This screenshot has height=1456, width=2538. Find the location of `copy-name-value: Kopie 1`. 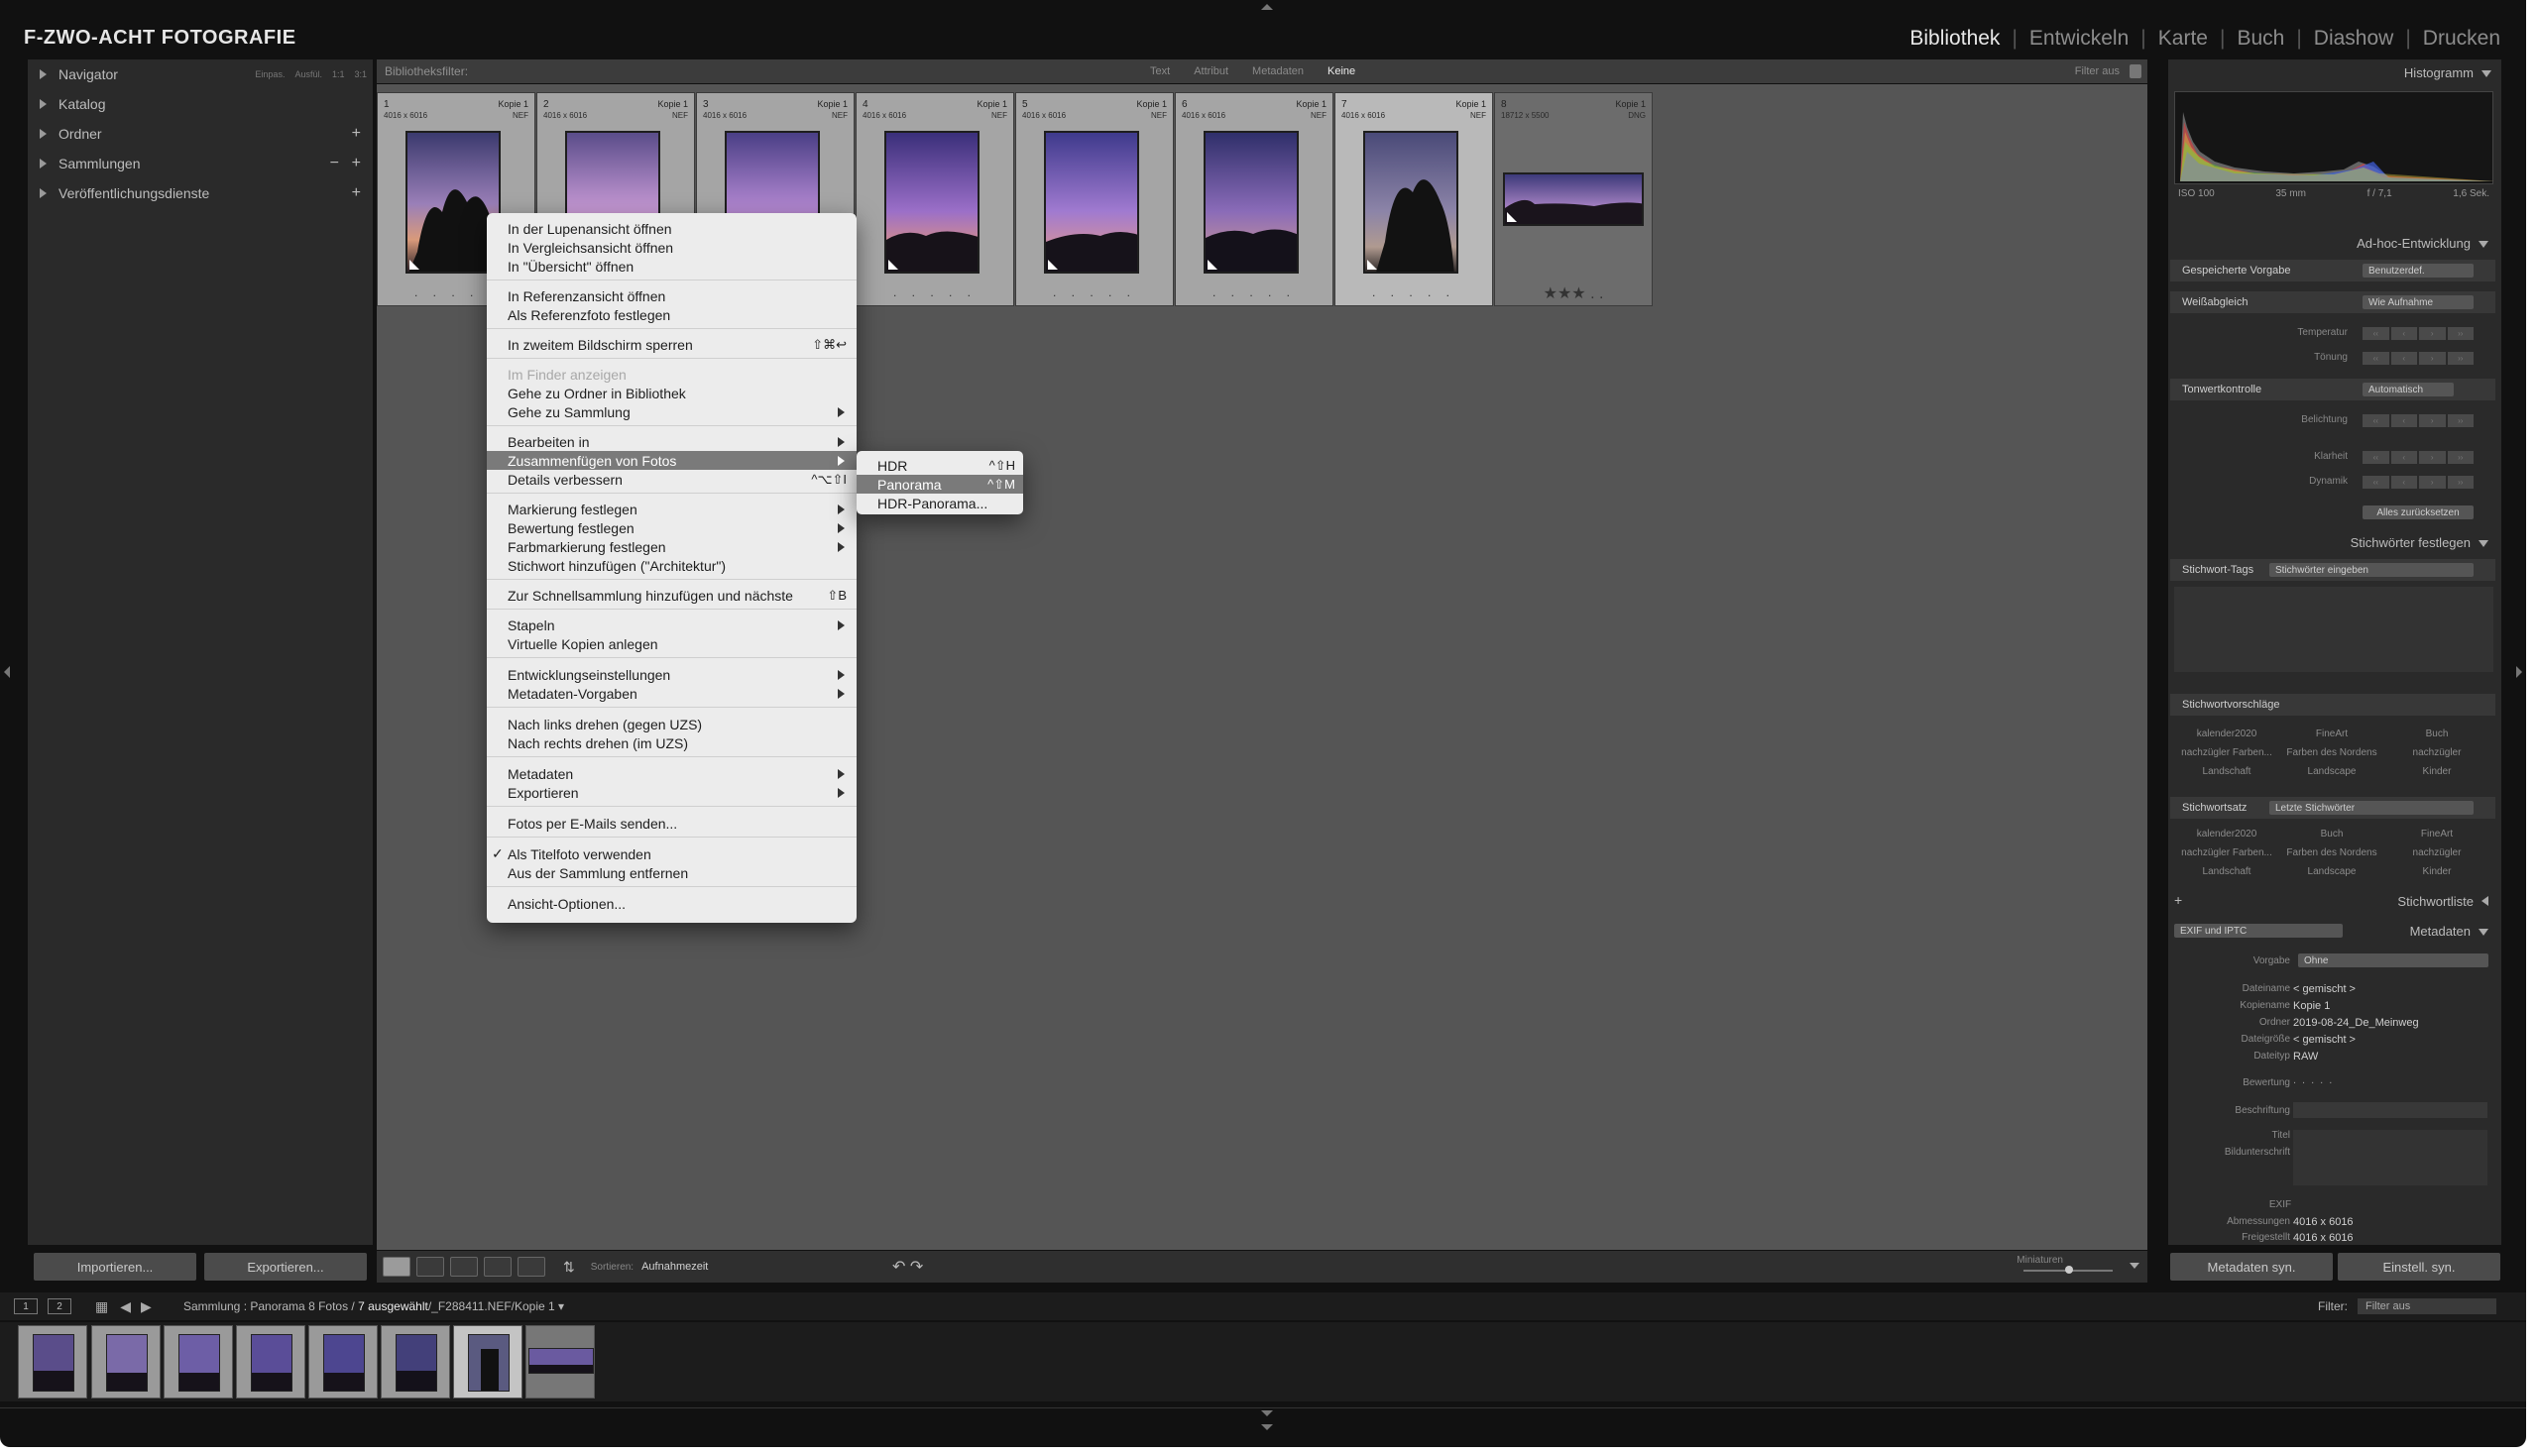

copy-name-value: Kopie 1 is located at coordinates (2311, 1006).